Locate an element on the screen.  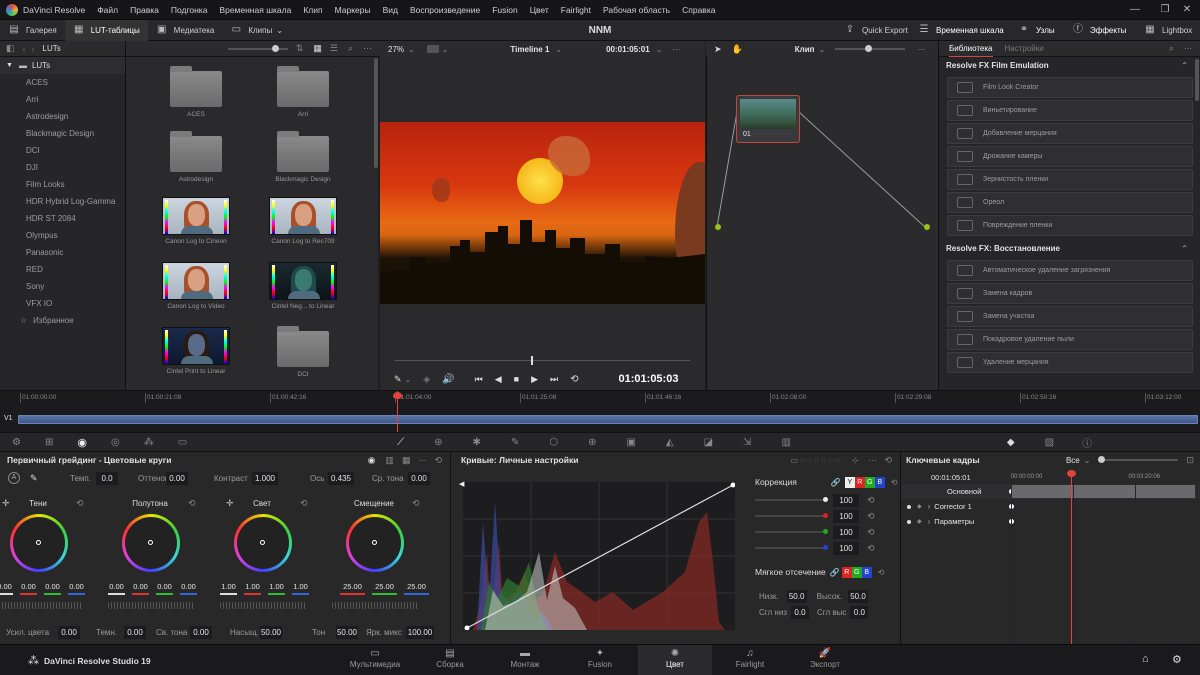
color-match-icon: ⊞ is located at coordinates (49, 442).